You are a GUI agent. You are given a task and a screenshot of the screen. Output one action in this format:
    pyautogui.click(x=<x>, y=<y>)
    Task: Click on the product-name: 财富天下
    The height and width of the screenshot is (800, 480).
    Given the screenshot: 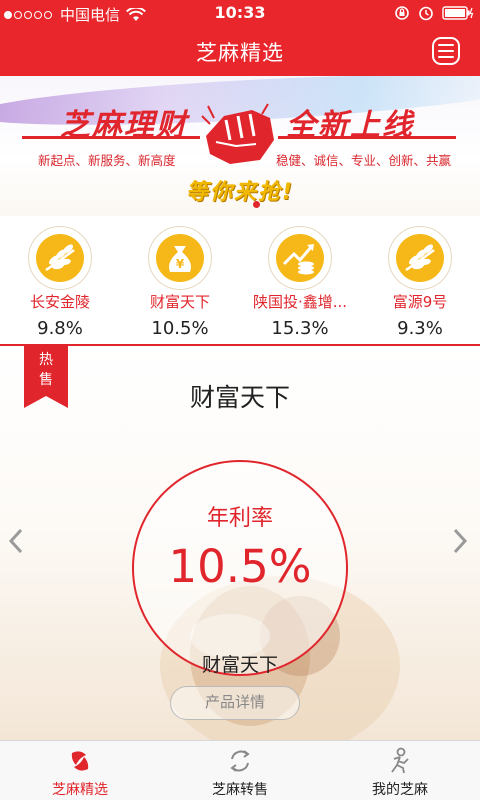 What is the action you would take?
    pyautogui.click(x=179, y=302)
    